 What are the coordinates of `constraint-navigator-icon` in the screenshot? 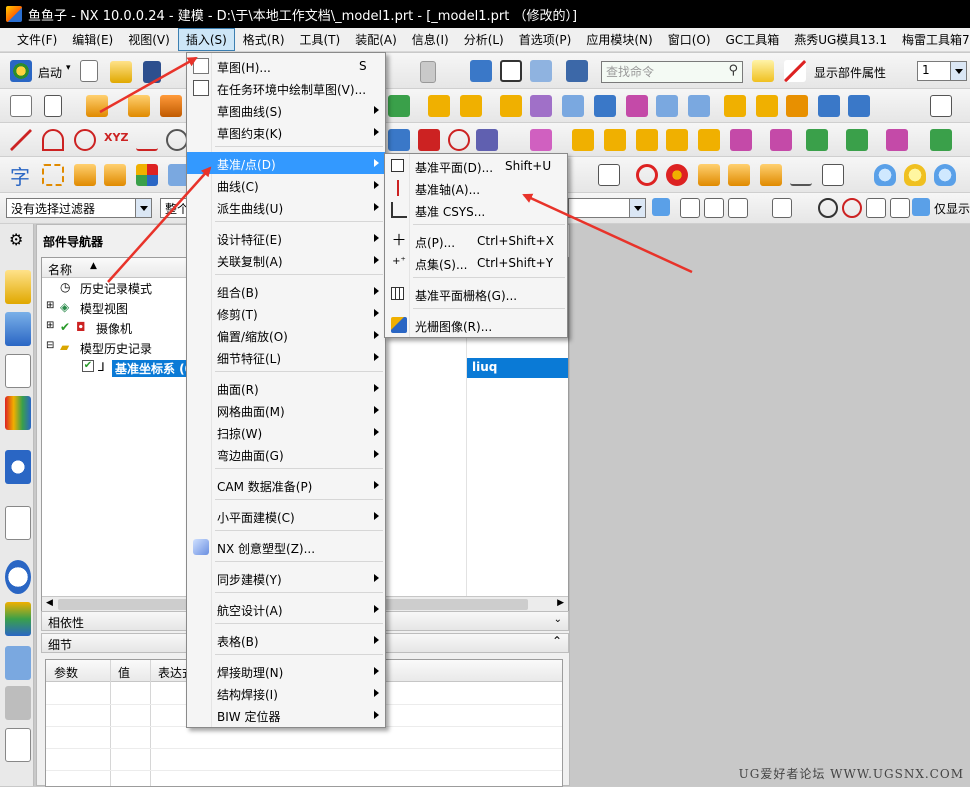 It's located at (18, 329).